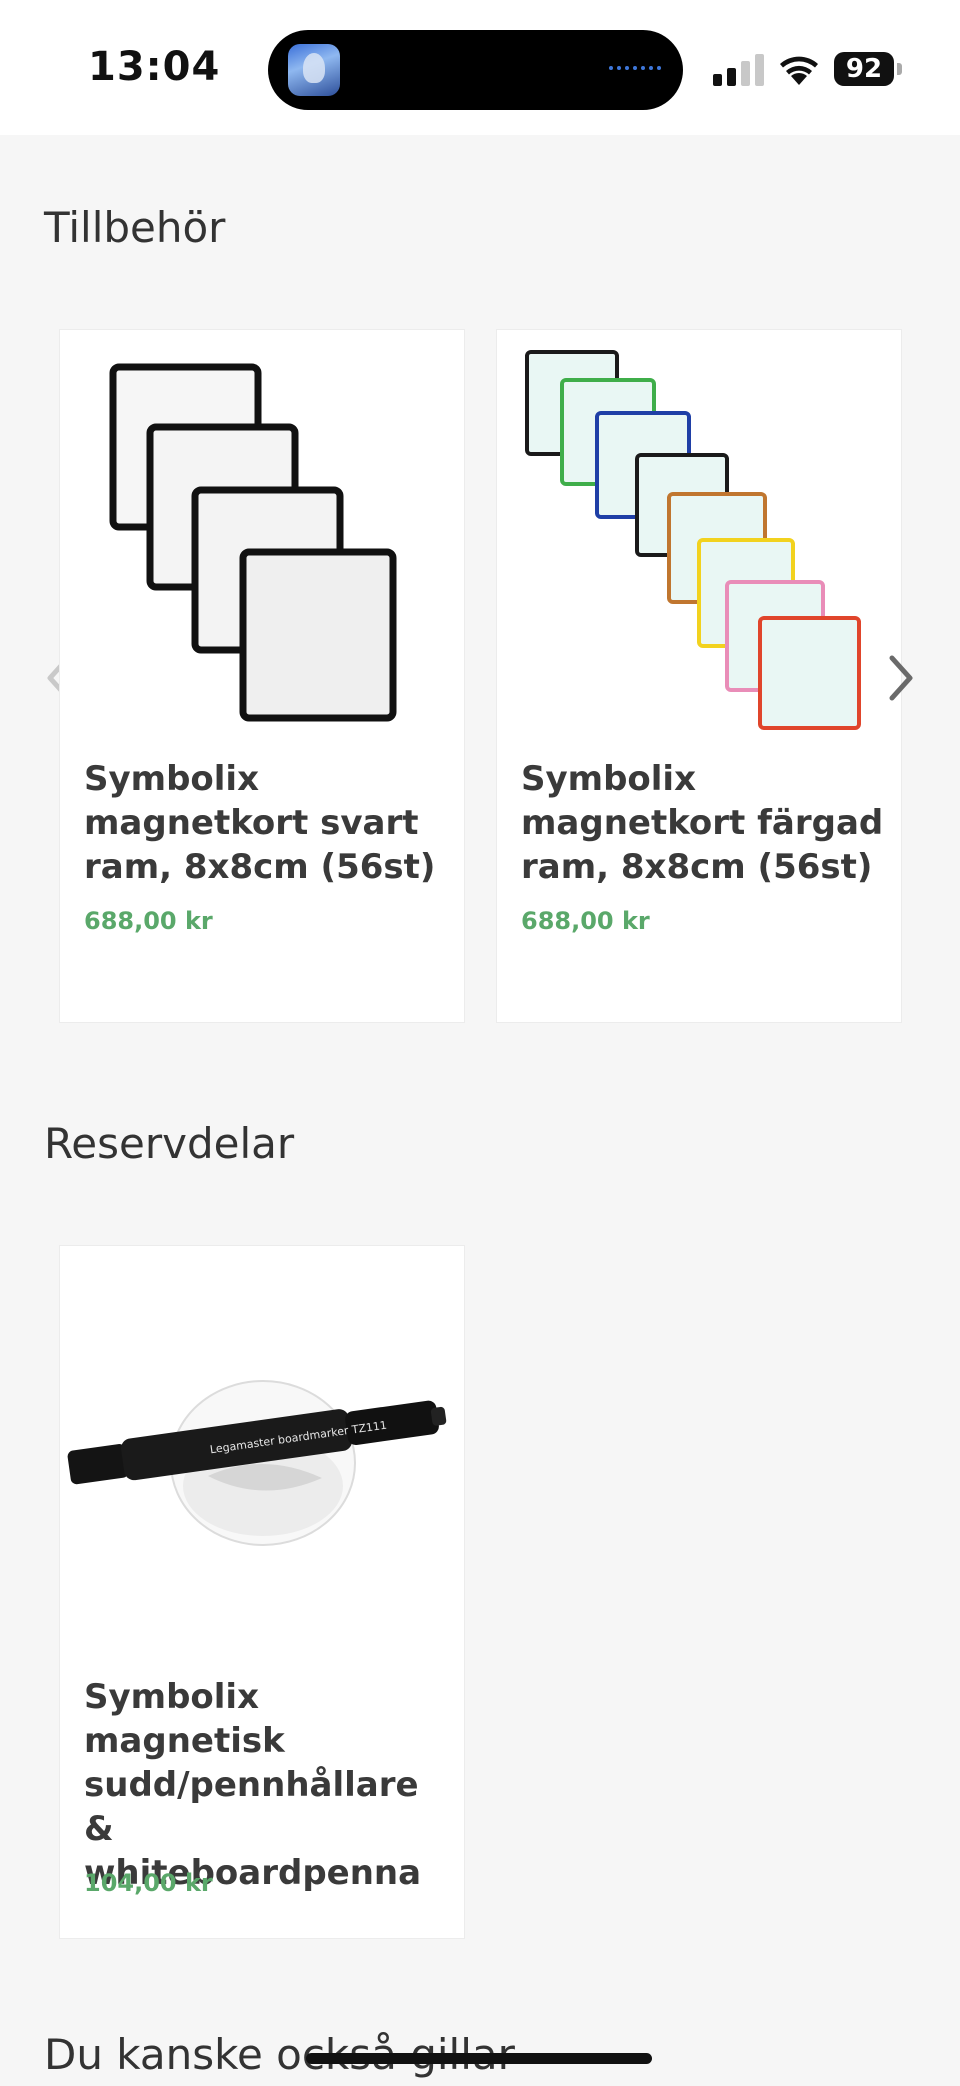  I want to click on dynamic-island, so click(475, 70).